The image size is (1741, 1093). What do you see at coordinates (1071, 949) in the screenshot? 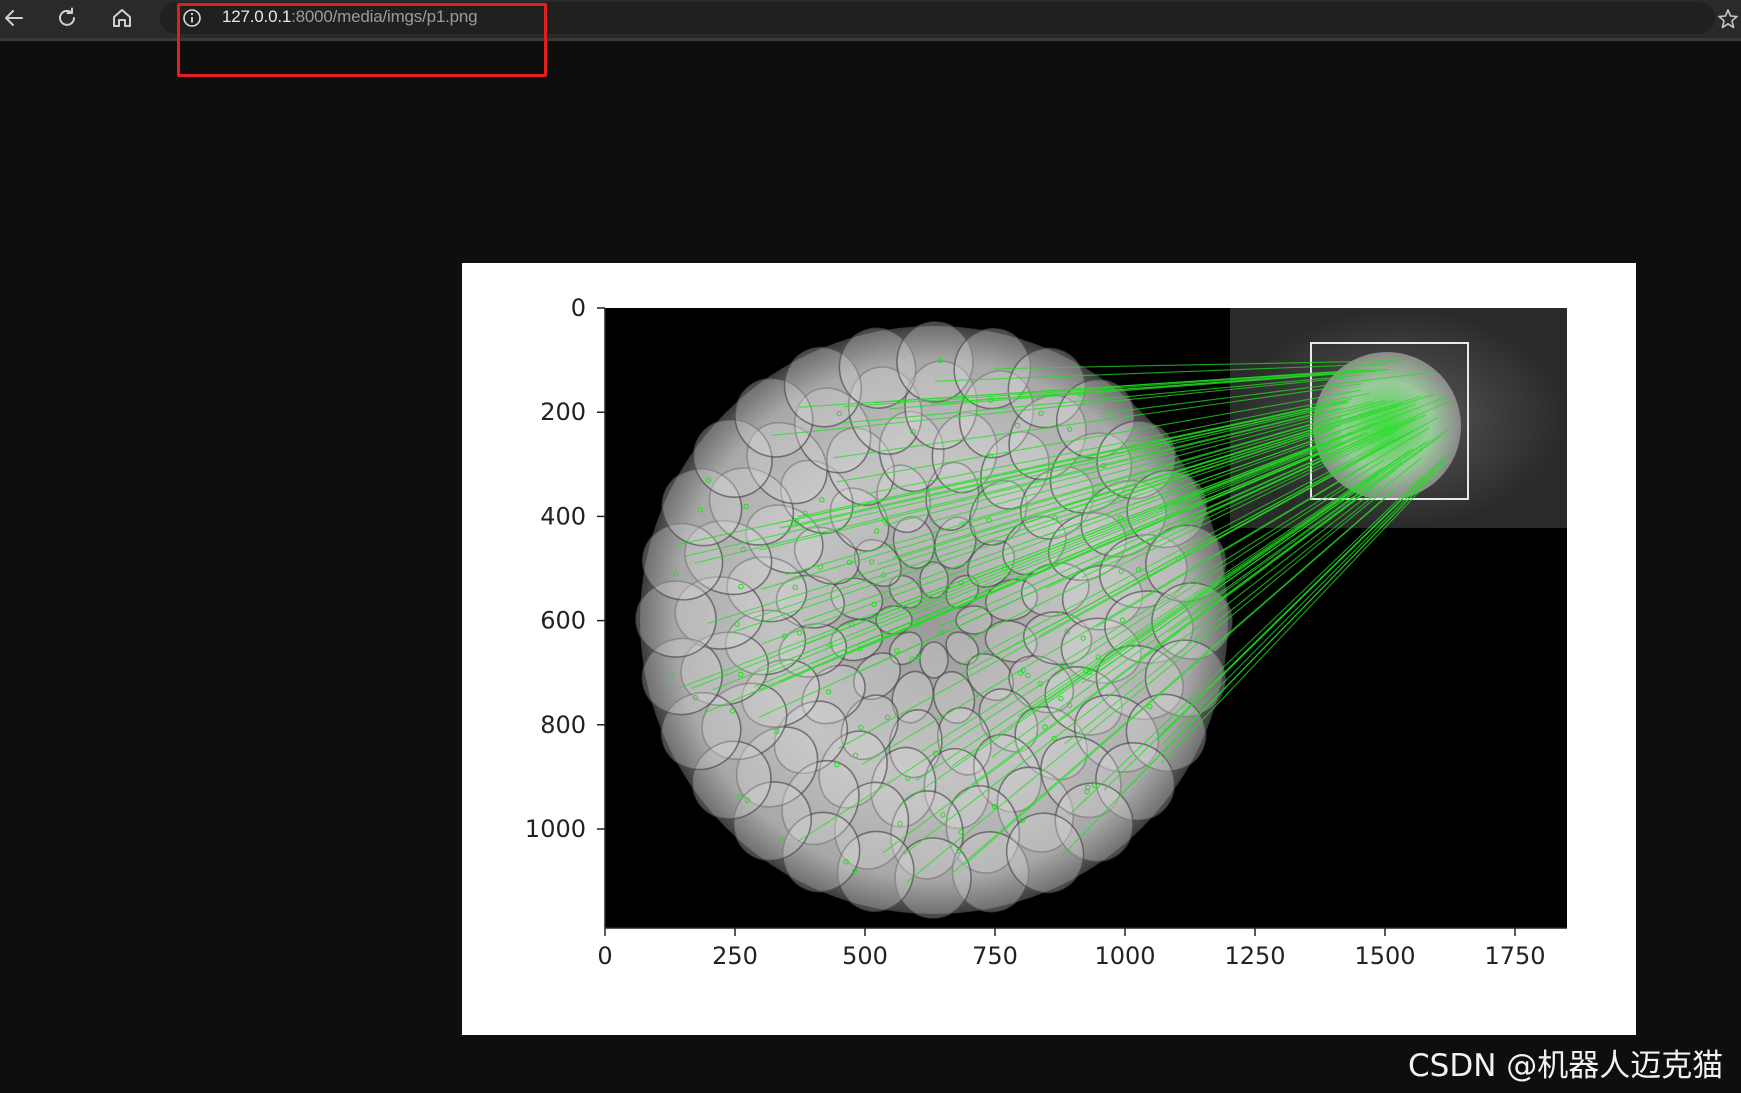
I see `x-axis-ticks: 0 250 500 750 1000 1250 1500 1750` at bounding box center [1071, 949].